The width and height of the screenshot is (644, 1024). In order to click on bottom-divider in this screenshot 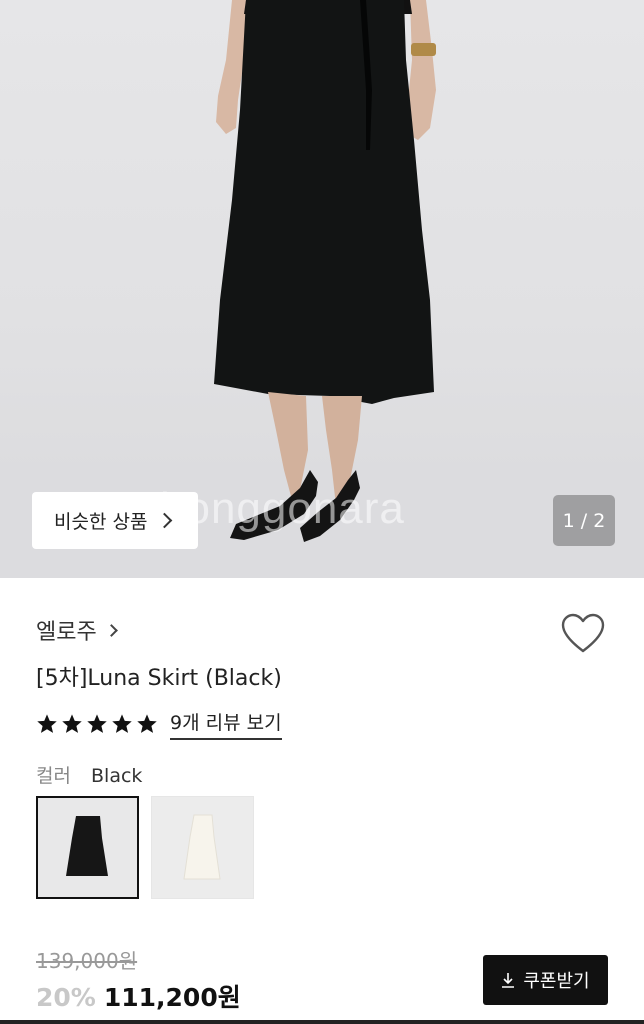, I will do `click(322, 1022)`.